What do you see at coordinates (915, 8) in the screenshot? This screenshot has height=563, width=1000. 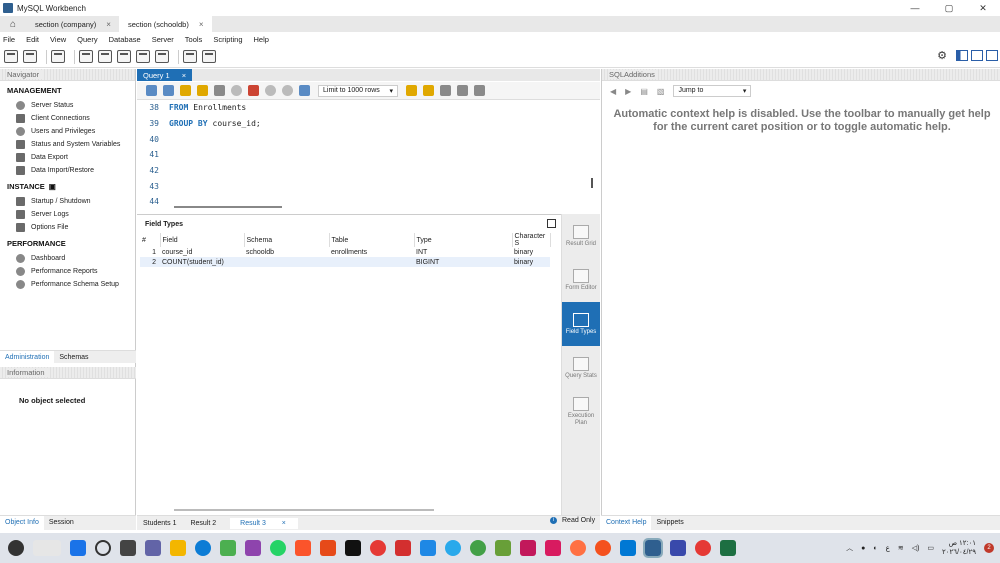 I see `minimize-button: —` at bounding box center [915, 8].